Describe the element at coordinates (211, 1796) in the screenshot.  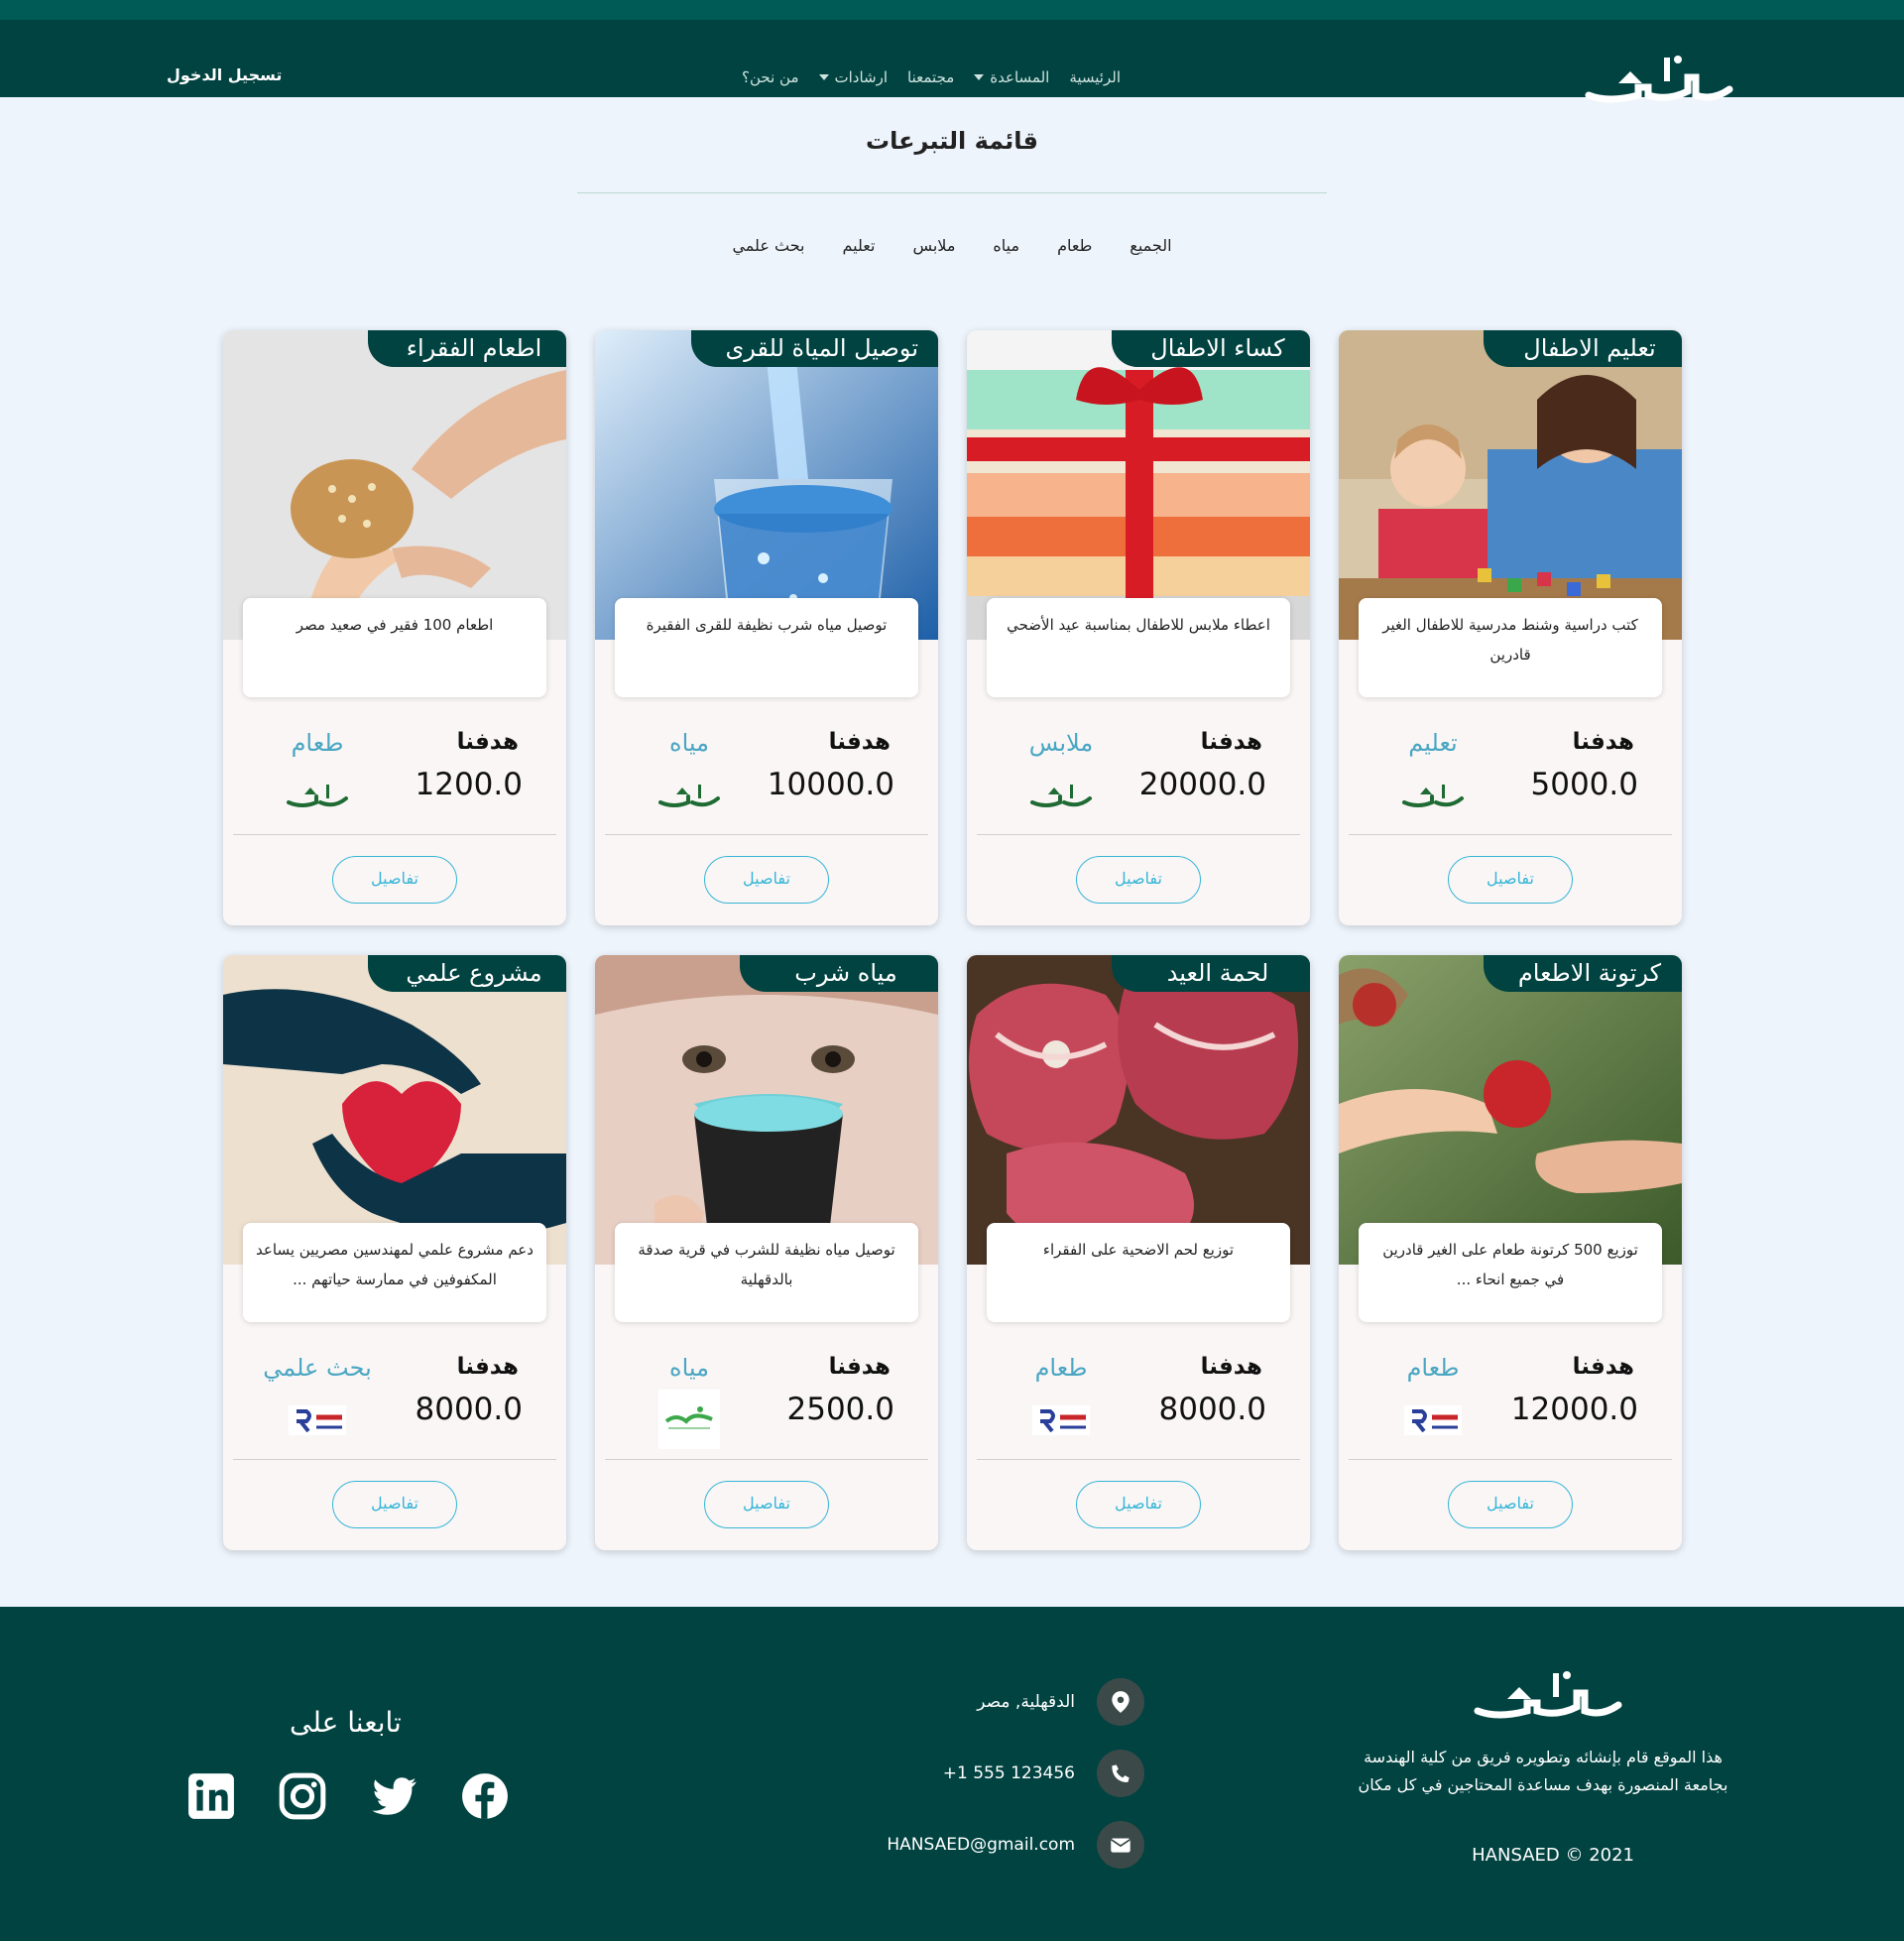
I see `linkedin-icon` at that location.